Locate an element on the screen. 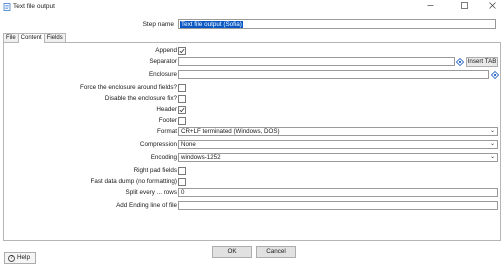 This screenshot has height=268, width=504. format-row: Format CR+LF terminated (Windows, DOS) ⌄ is located at coordinates (253, 132).